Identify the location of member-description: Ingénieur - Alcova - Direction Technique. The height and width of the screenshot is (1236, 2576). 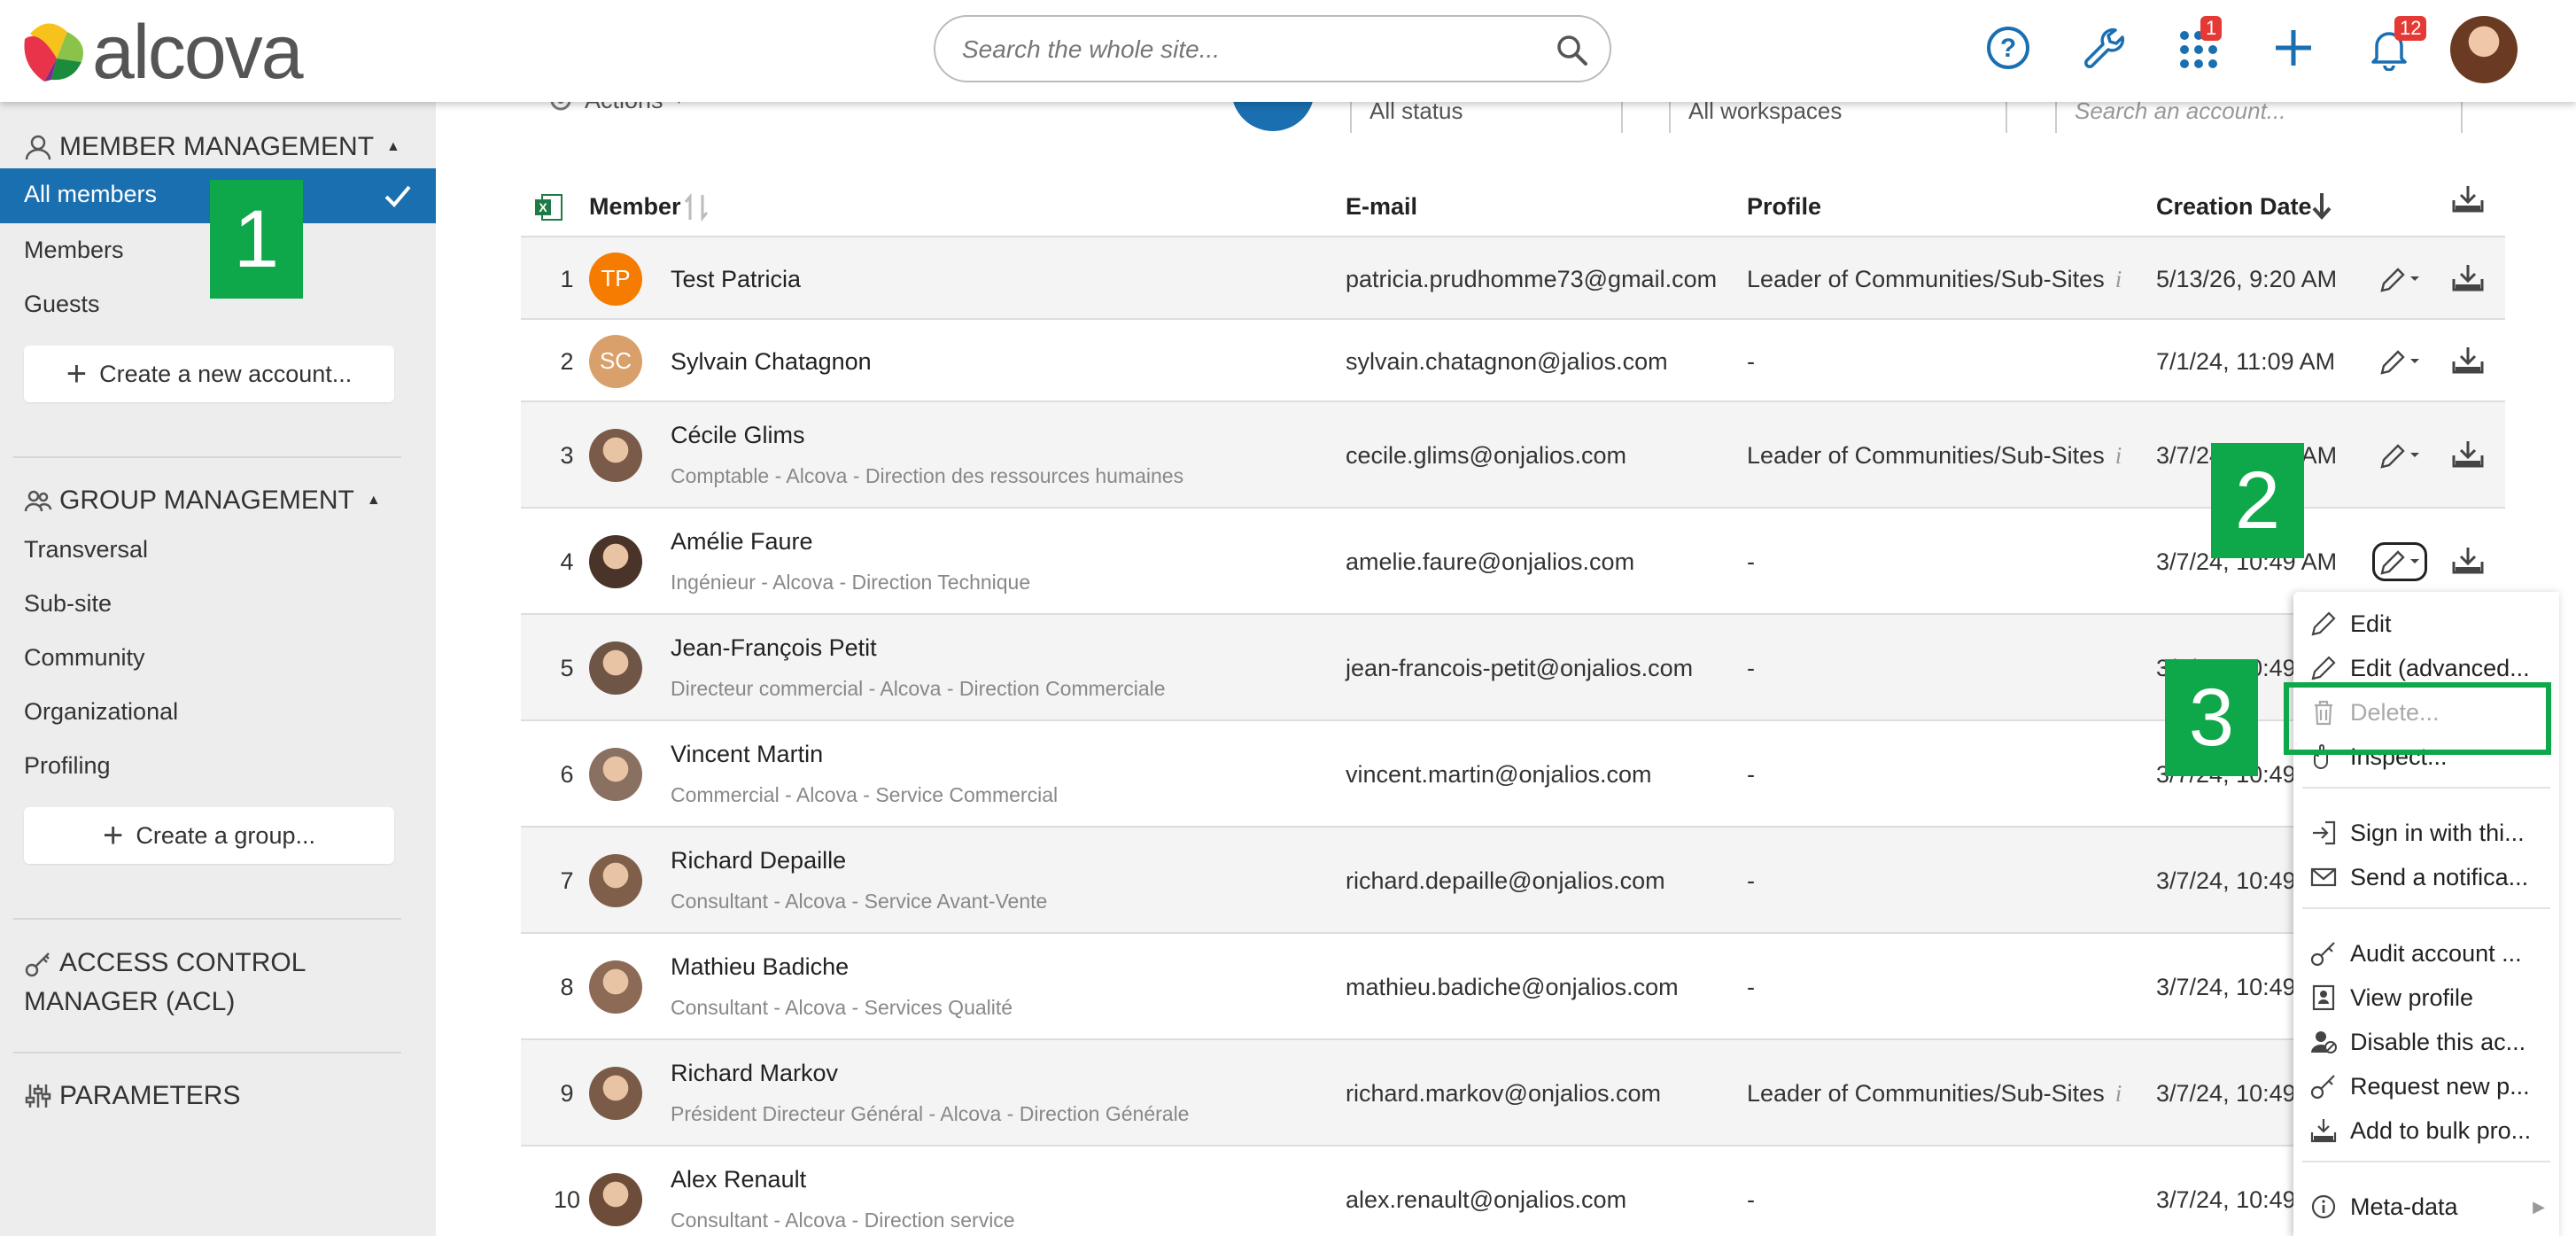
(851, 582).